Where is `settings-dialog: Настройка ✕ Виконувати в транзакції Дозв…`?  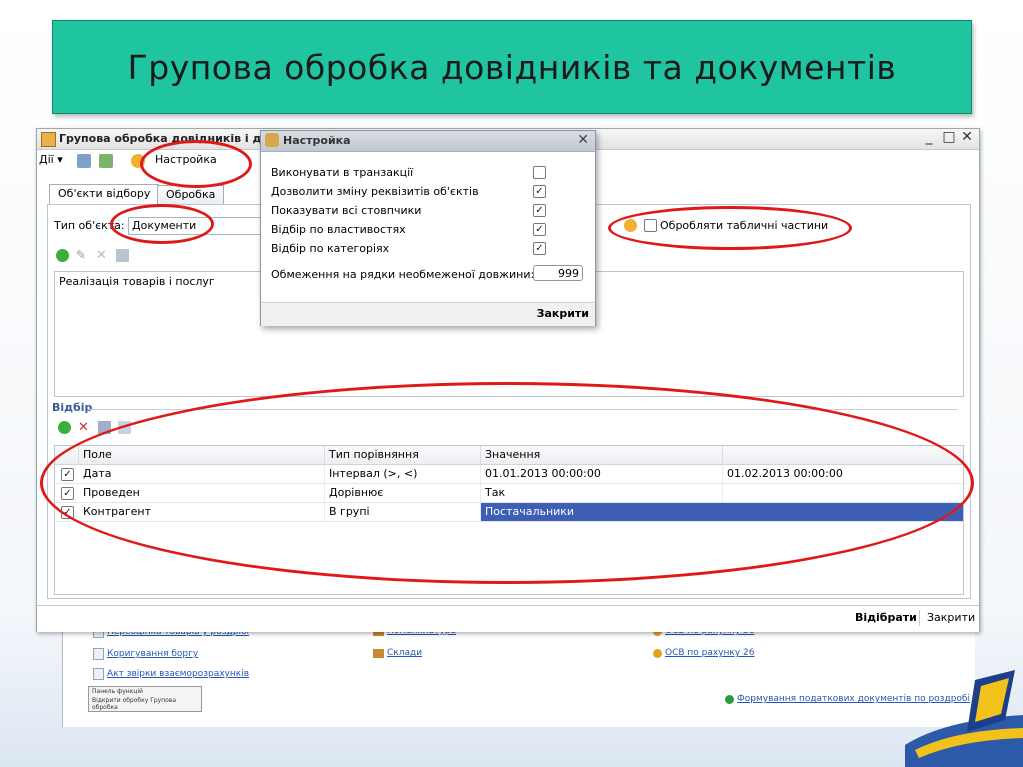 settings-dialog: Настройка ✕ Виконувати в транзакції Дозв… is located at coordinates (428, 228).